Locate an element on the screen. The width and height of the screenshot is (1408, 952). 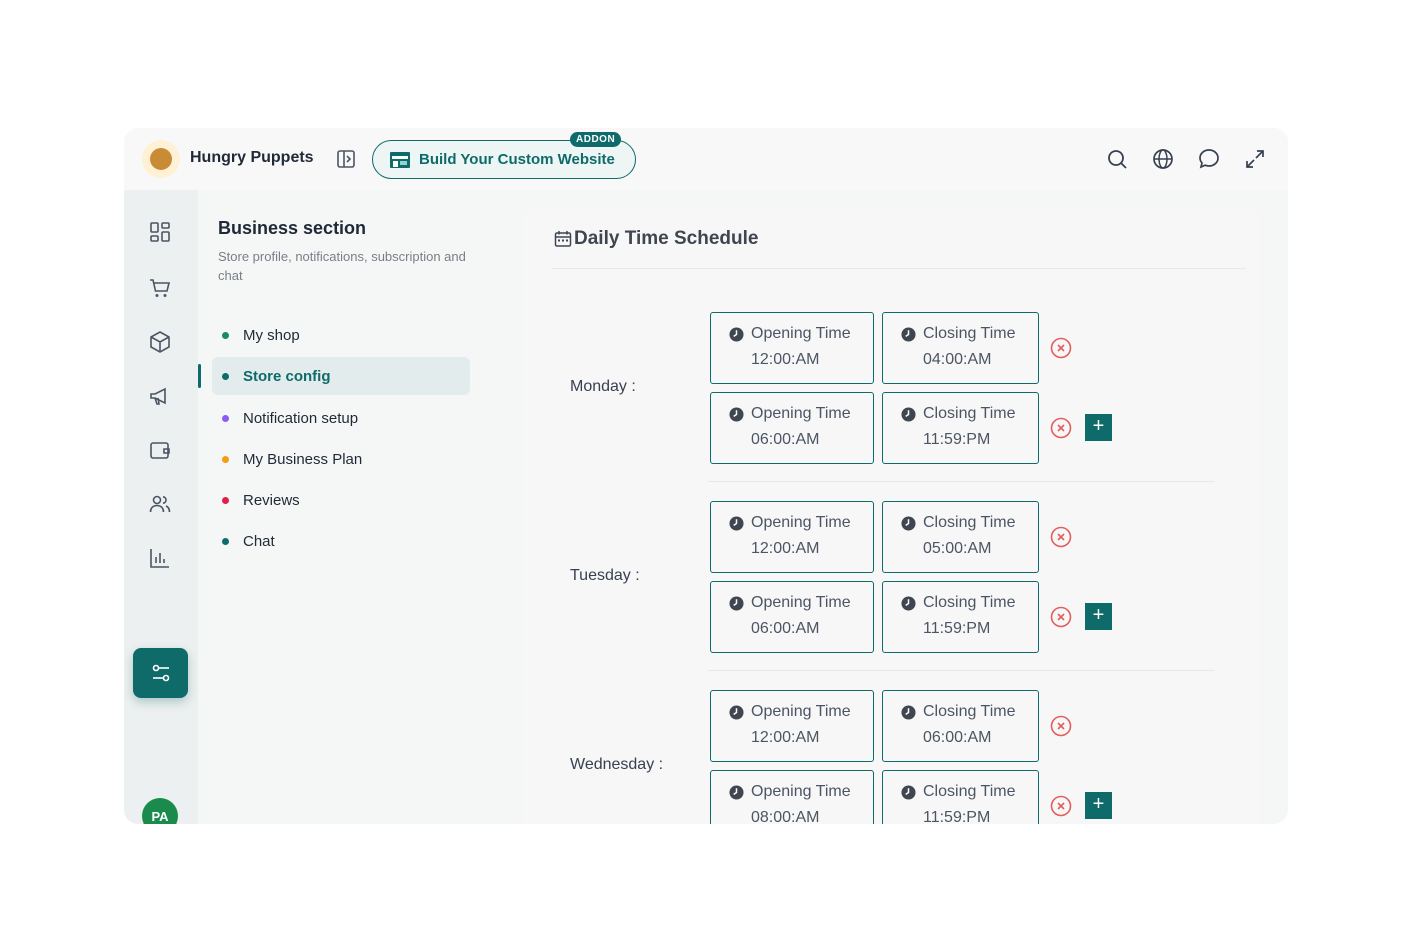
menu-item-label: Reviews is located at coordinates (271, 500).